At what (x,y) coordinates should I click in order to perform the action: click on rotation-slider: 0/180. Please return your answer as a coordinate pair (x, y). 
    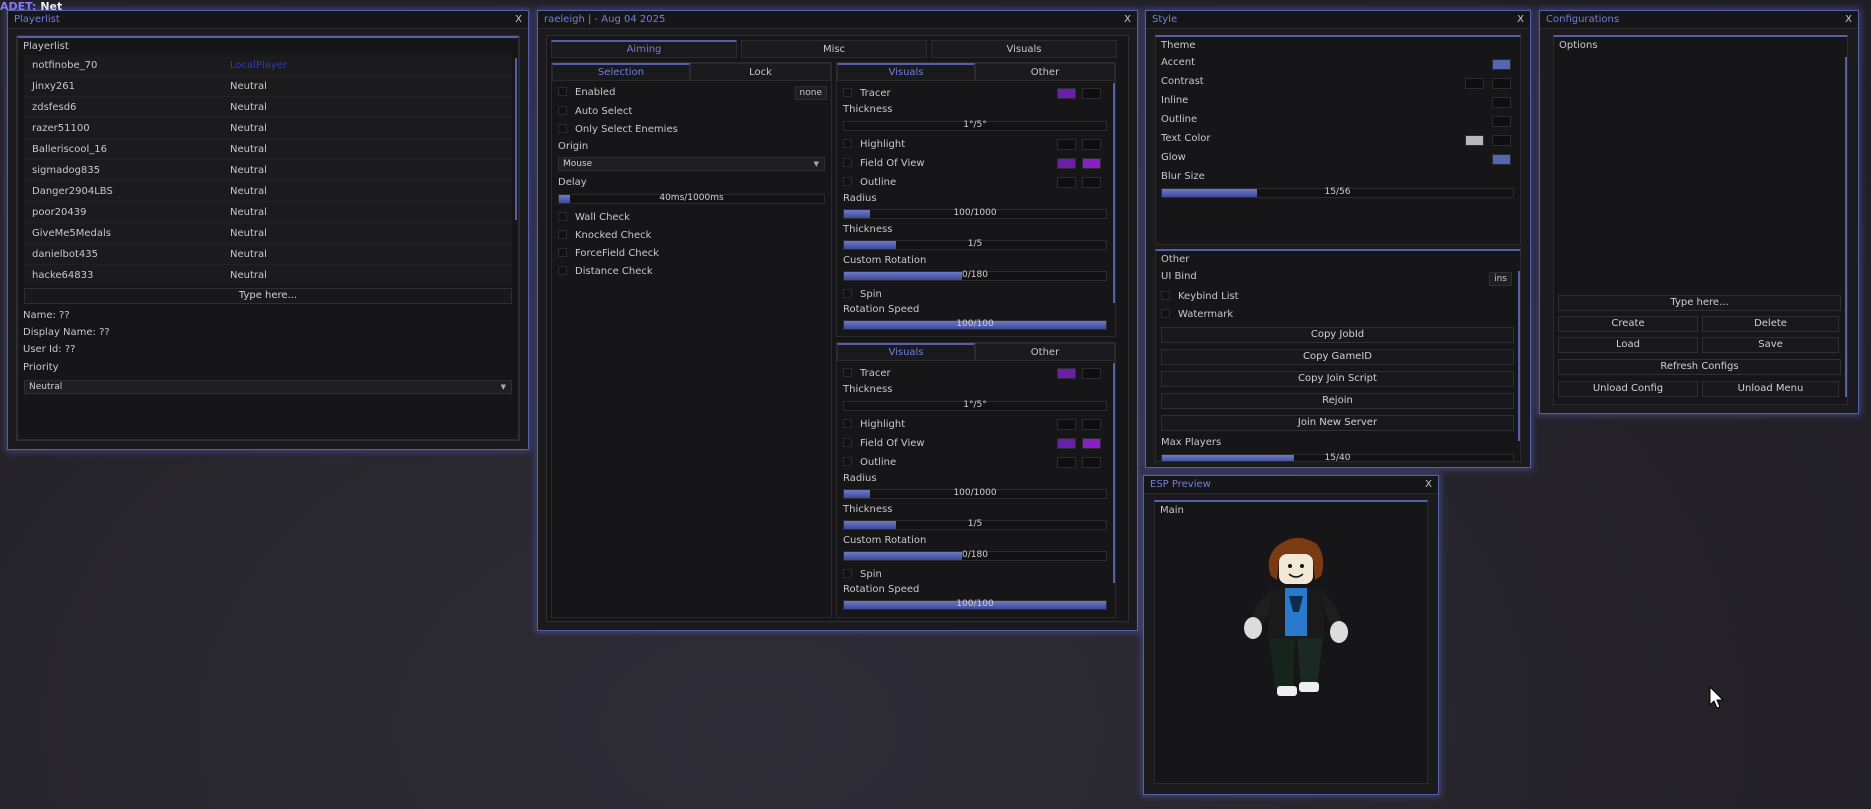
    Looking at the image, I should click on (975, 275).